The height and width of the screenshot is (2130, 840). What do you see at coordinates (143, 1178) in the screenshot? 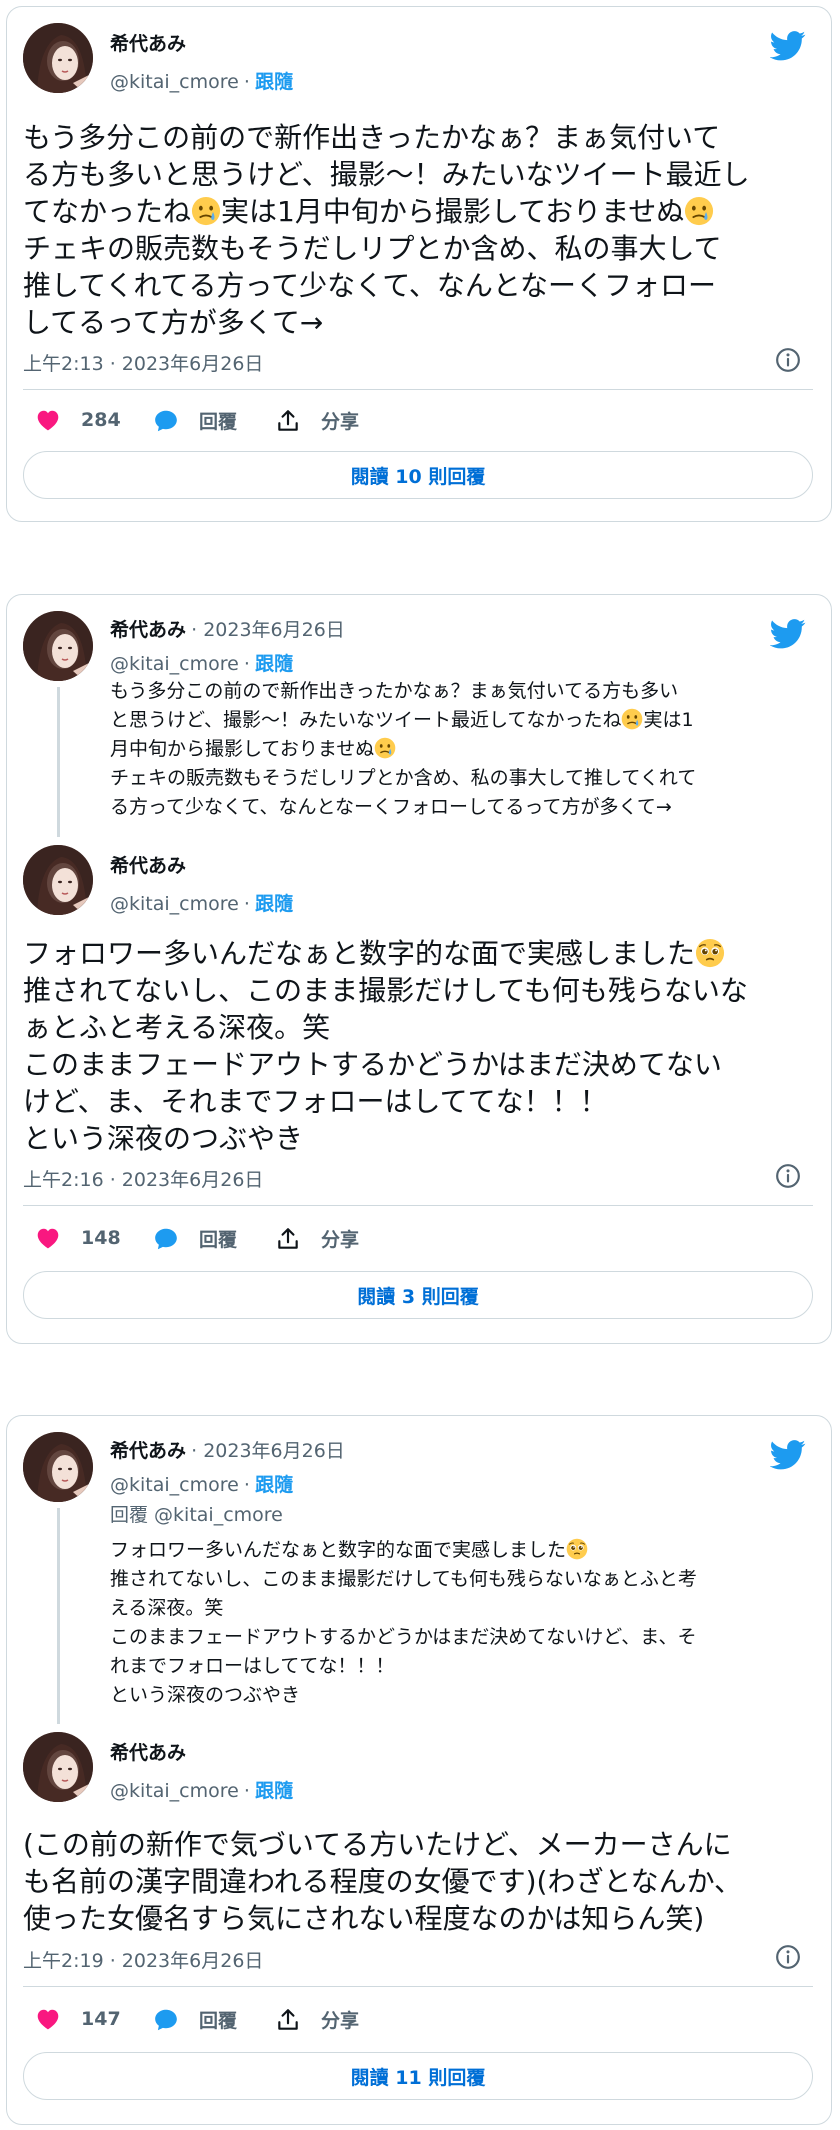
I see `tweet-timestamp: 上午2:16 · 2023年6月26日` at bounding box center [143, 1178].